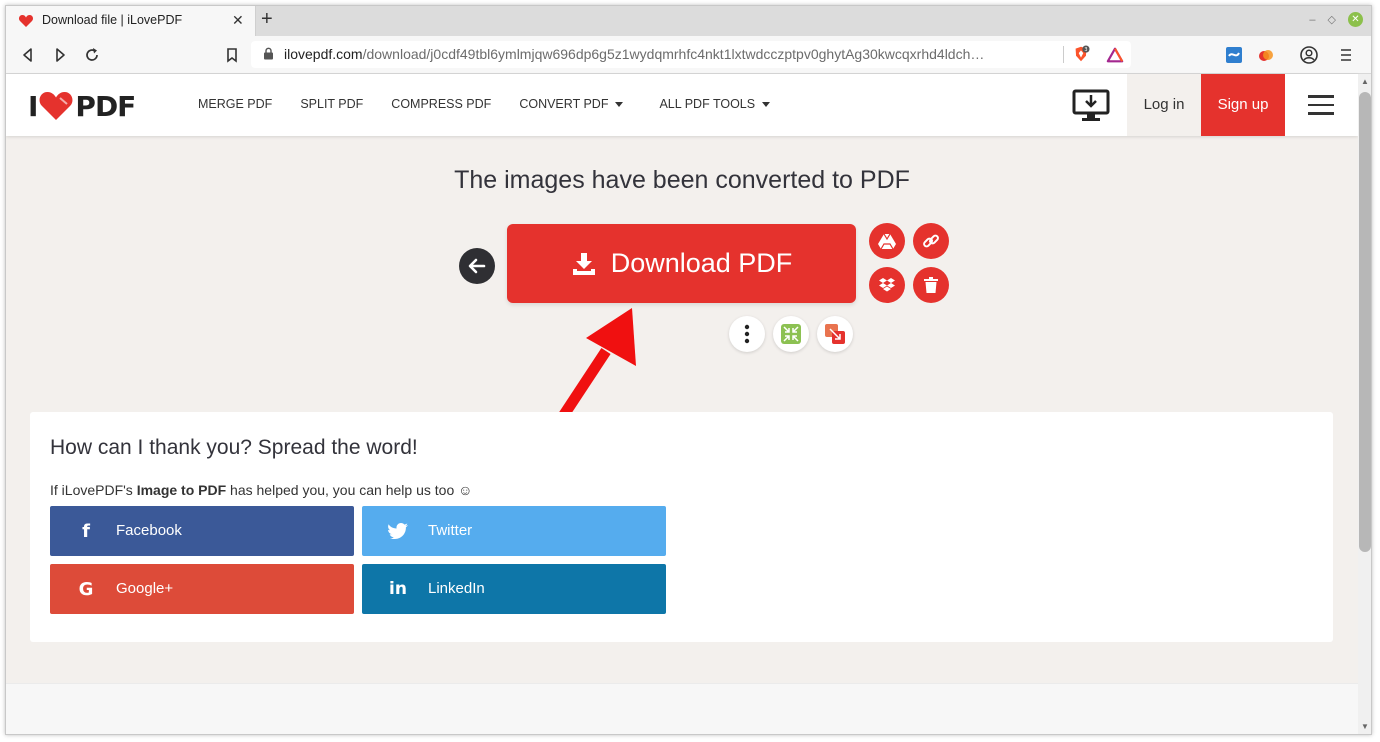 This screenshot has height=742, width=1380. What do you see at coordinates (235, 104) in the screenshot?
I see `menu-merge-pdf: MERGE PDF` at bounding box center [235, 104].